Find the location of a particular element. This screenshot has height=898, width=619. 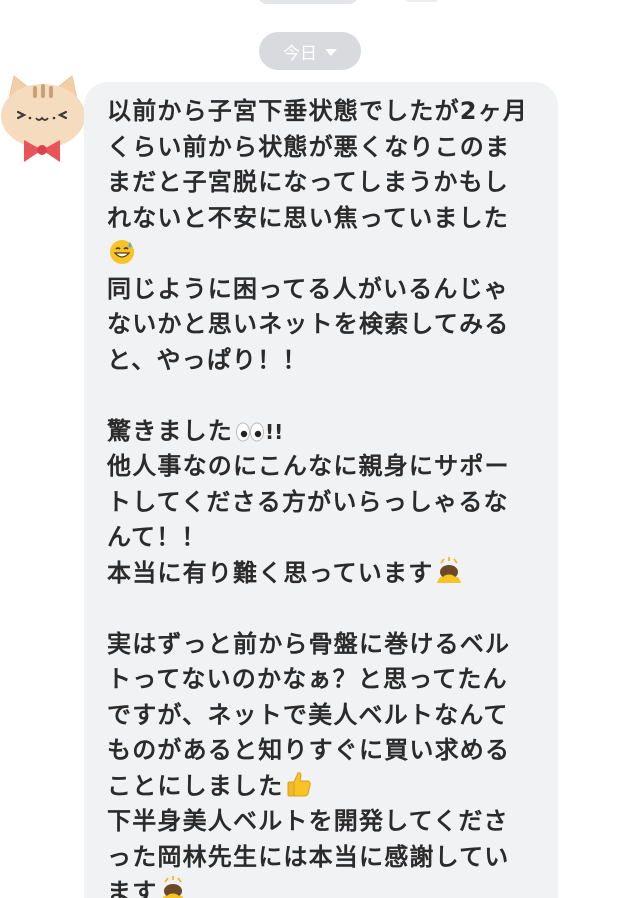

message-line: 実はずっと前から骨盤に巻けるベル is located at coordinates (309, 643).